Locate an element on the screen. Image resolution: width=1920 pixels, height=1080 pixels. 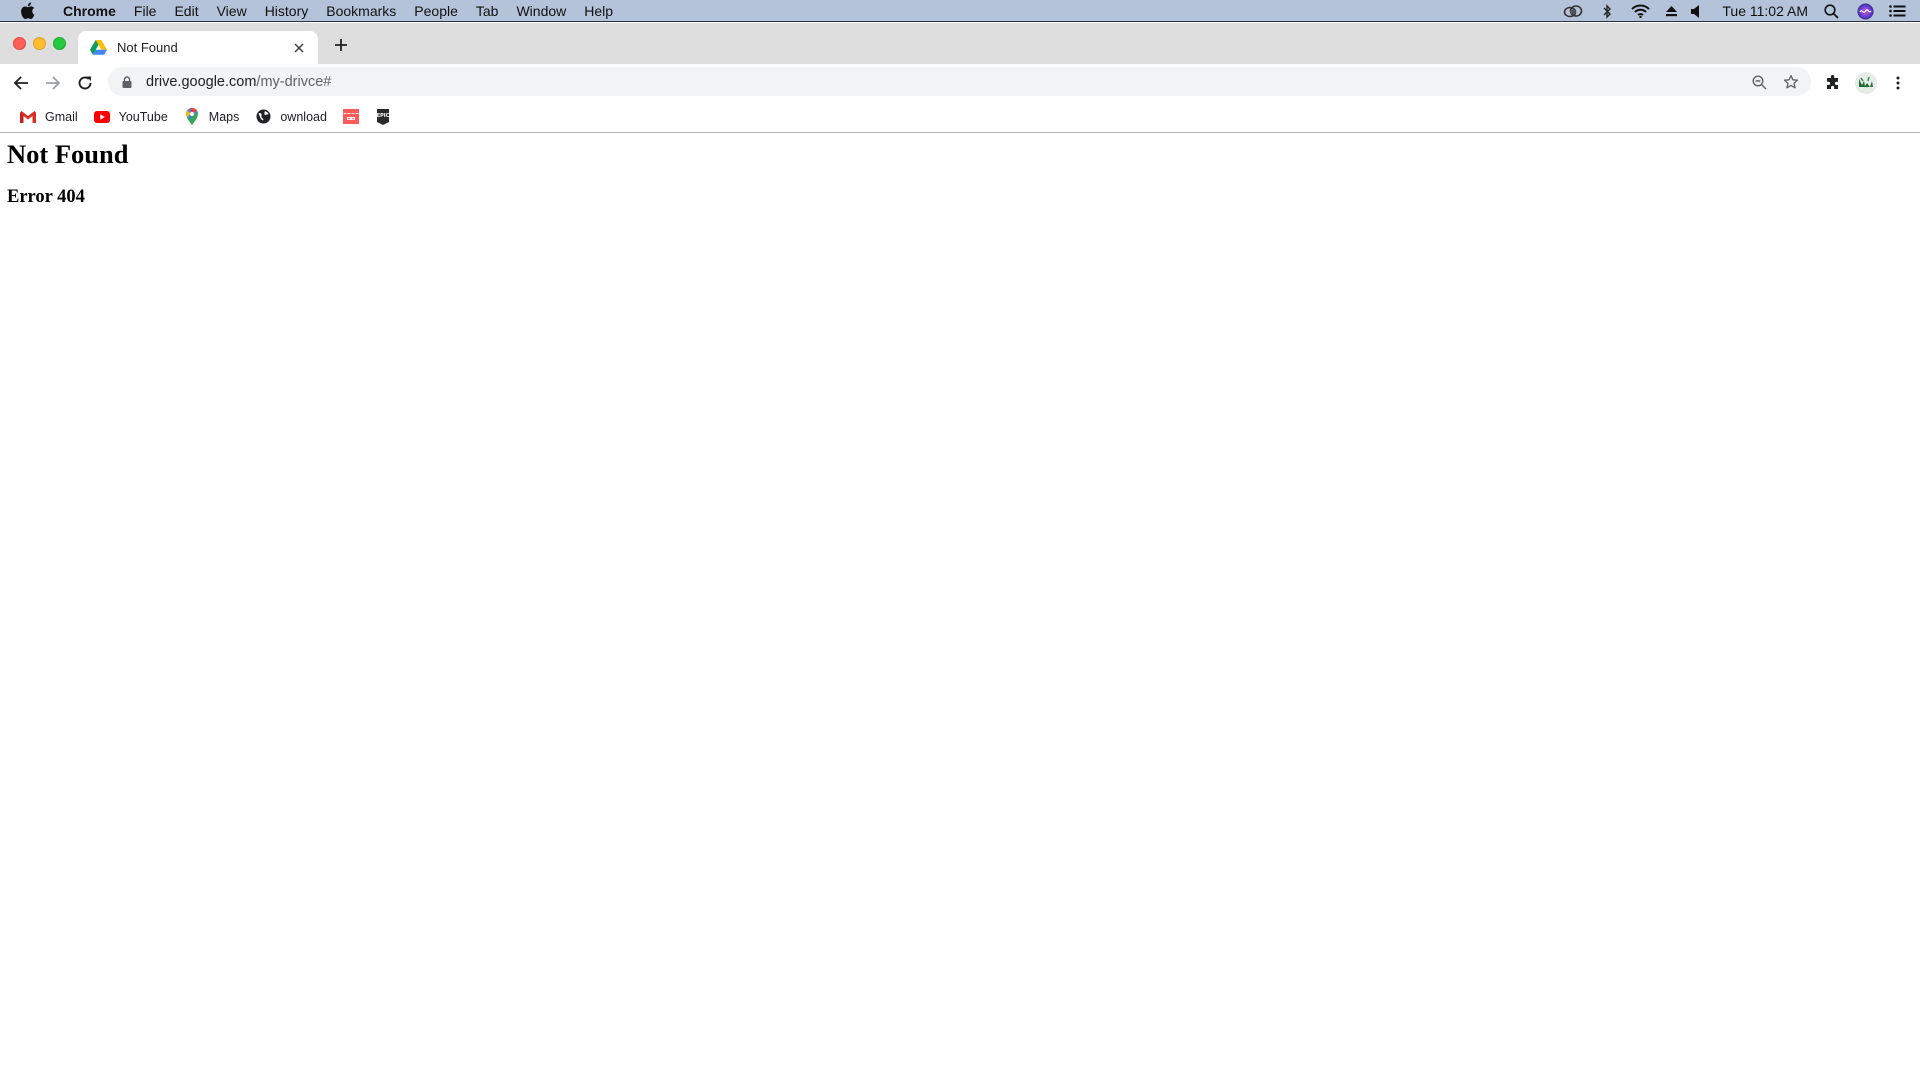
zoom-out-icon is located at coordinates (1759, 82).